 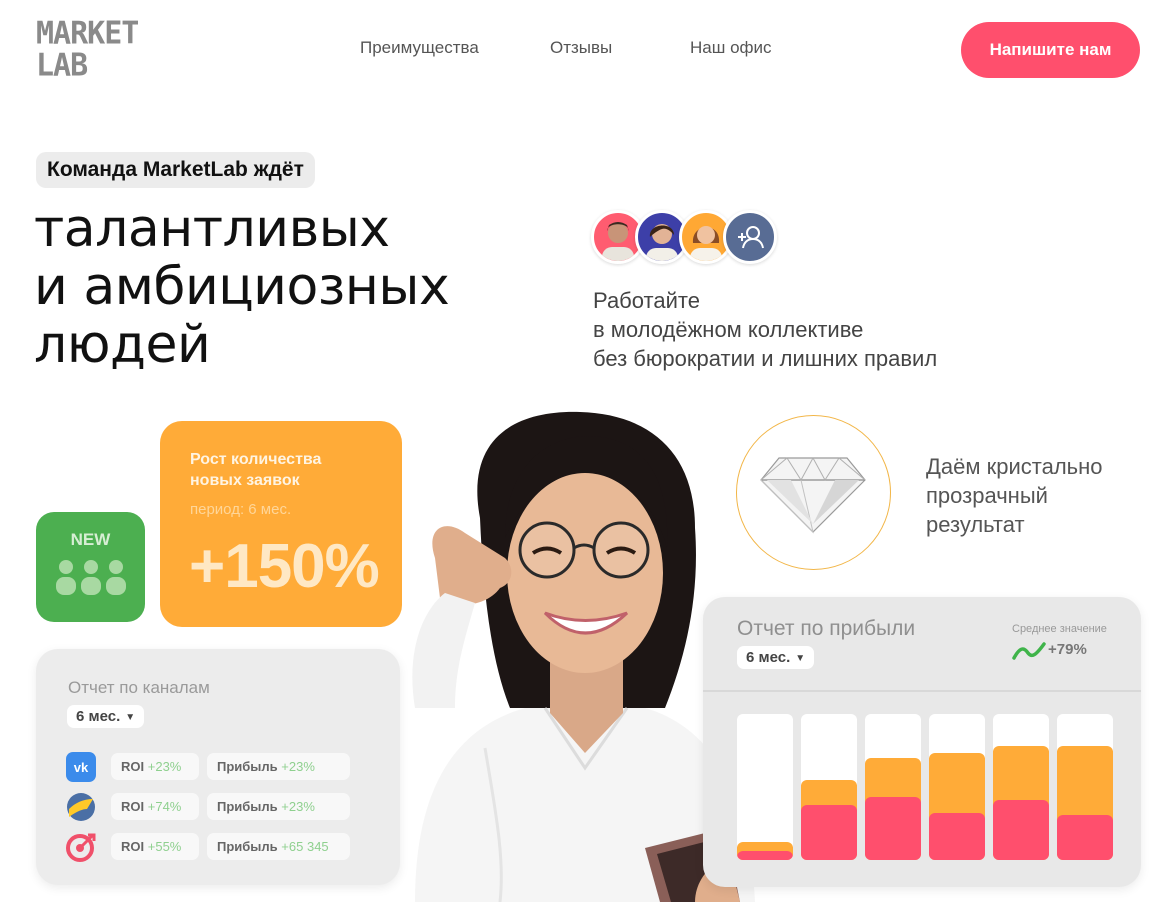 I want to click on contact-us-button: Напишите нам, so click(x=1050, y=50).